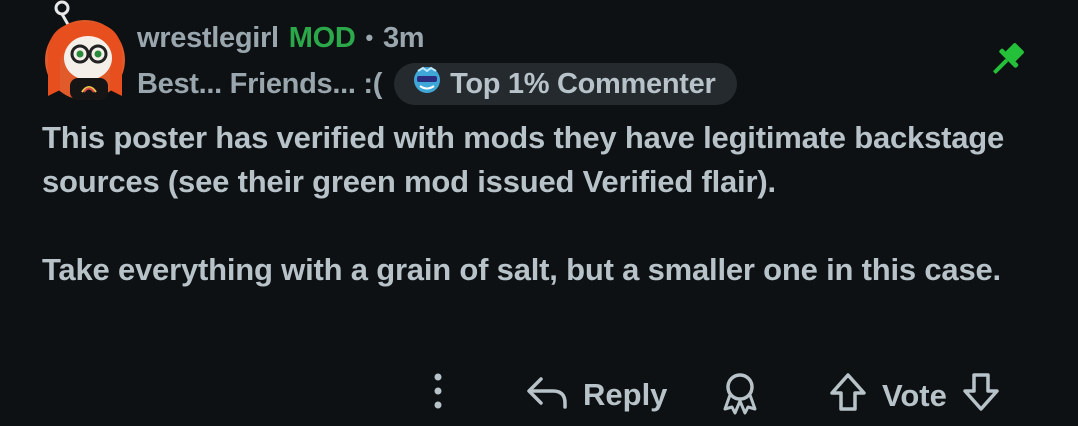 This screenshot has height=426, width=1078. Describe the element at coordinates (583, 83) in the screenshot. I see `badge-label: Top 1% Commenter` at that location.